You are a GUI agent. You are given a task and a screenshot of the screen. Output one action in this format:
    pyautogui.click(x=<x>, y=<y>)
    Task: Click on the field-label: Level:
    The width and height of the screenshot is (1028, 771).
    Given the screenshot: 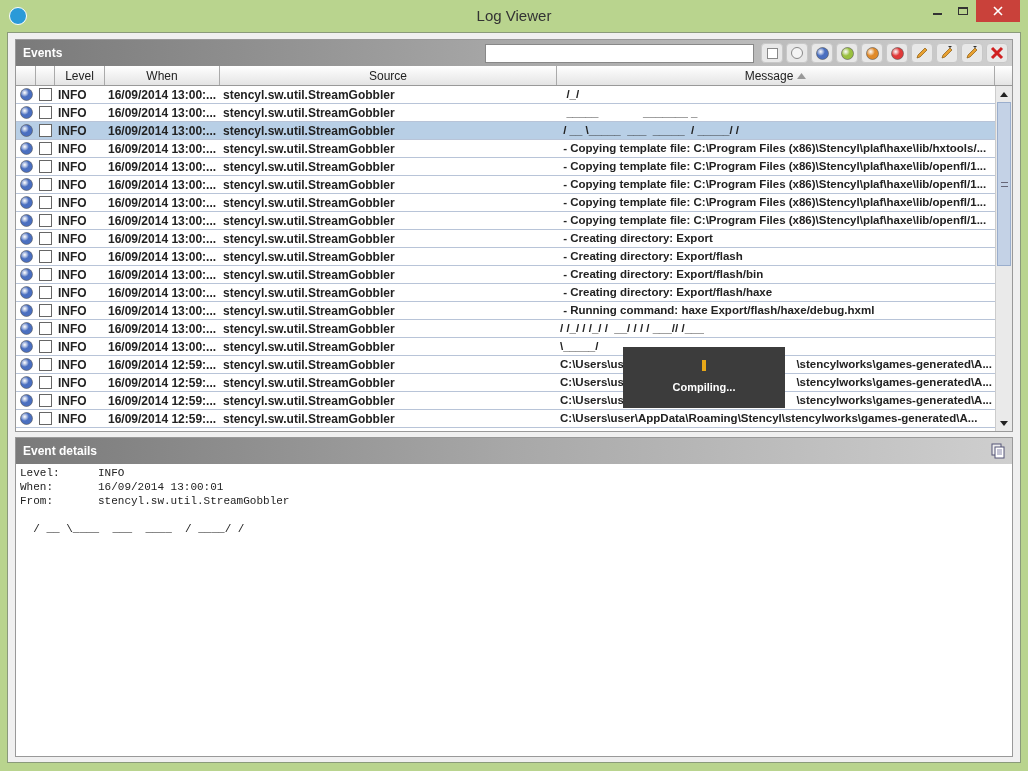 What is the action you would take?
    pyautogui.click(x=40, y=473)
    